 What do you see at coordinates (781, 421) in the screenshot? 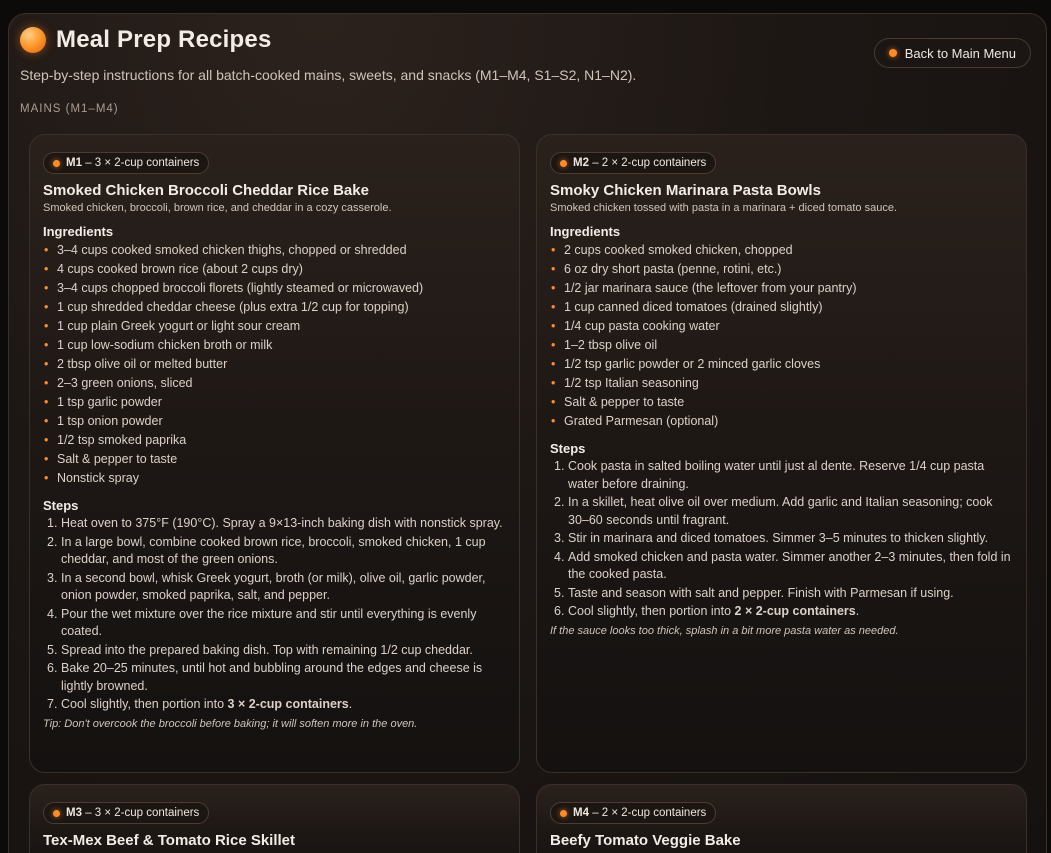
I see `ingredient-item: Grated Parmesan (optional)` at bounding box center [781, 421].